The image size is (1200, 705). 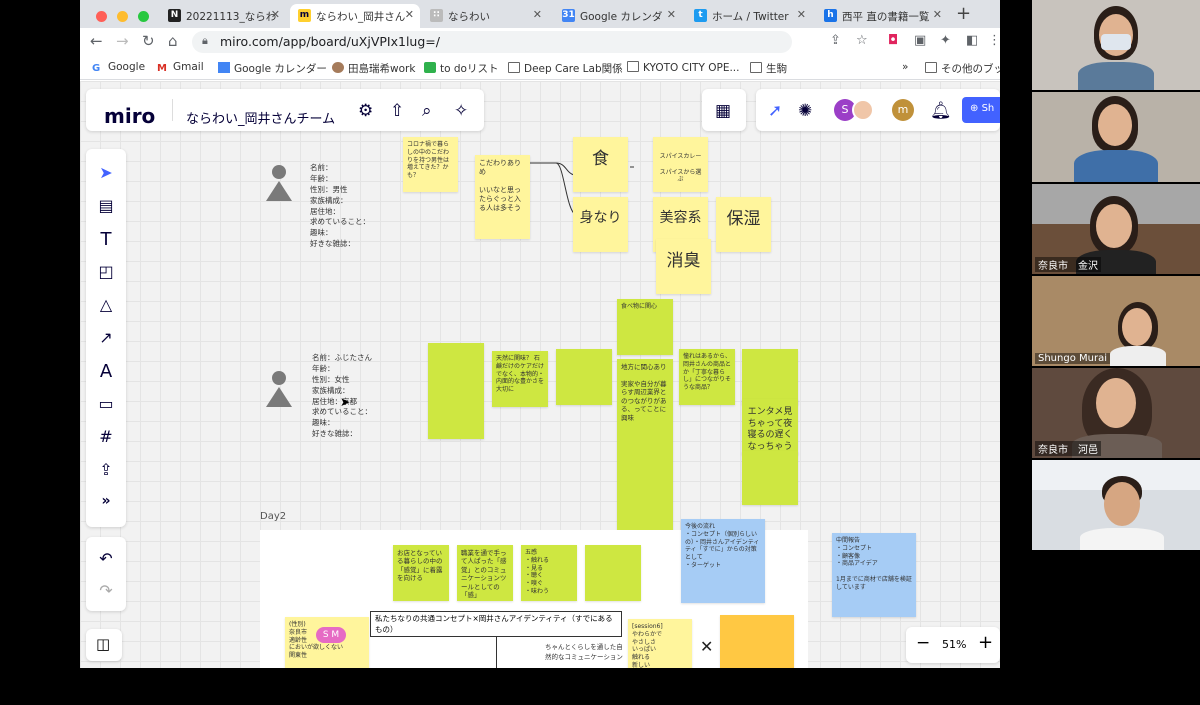 What do you see at coordinates (397, 111) in the screenshot?
I see `export-icon: ⇧` at bounding box center [397, 111].